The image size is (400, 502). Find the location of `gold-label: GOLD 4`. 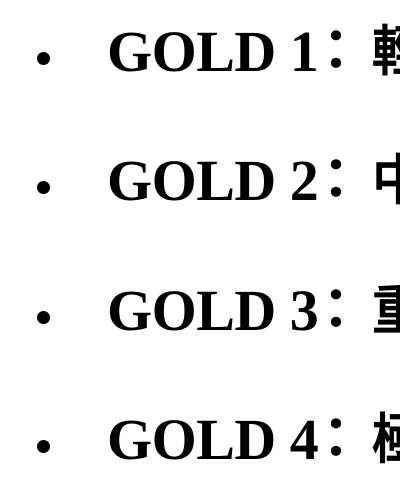

gold-label: GOLD 4 is located at coordinates (213, 439).